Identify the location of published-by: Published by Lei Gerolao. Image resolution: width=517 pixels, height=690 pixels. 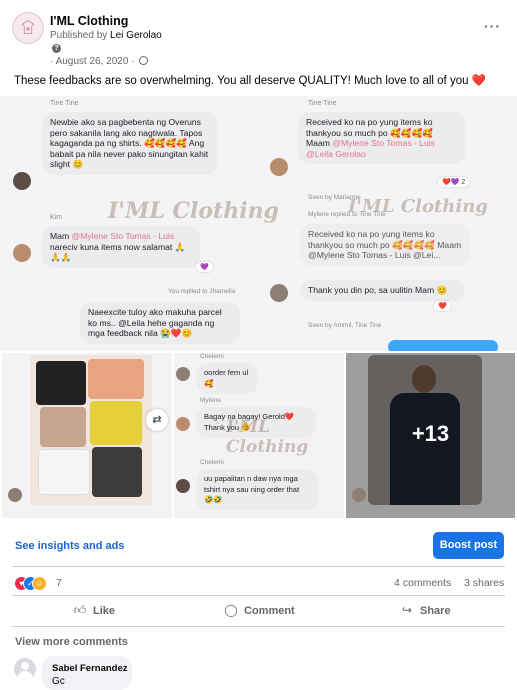
(106, 35).